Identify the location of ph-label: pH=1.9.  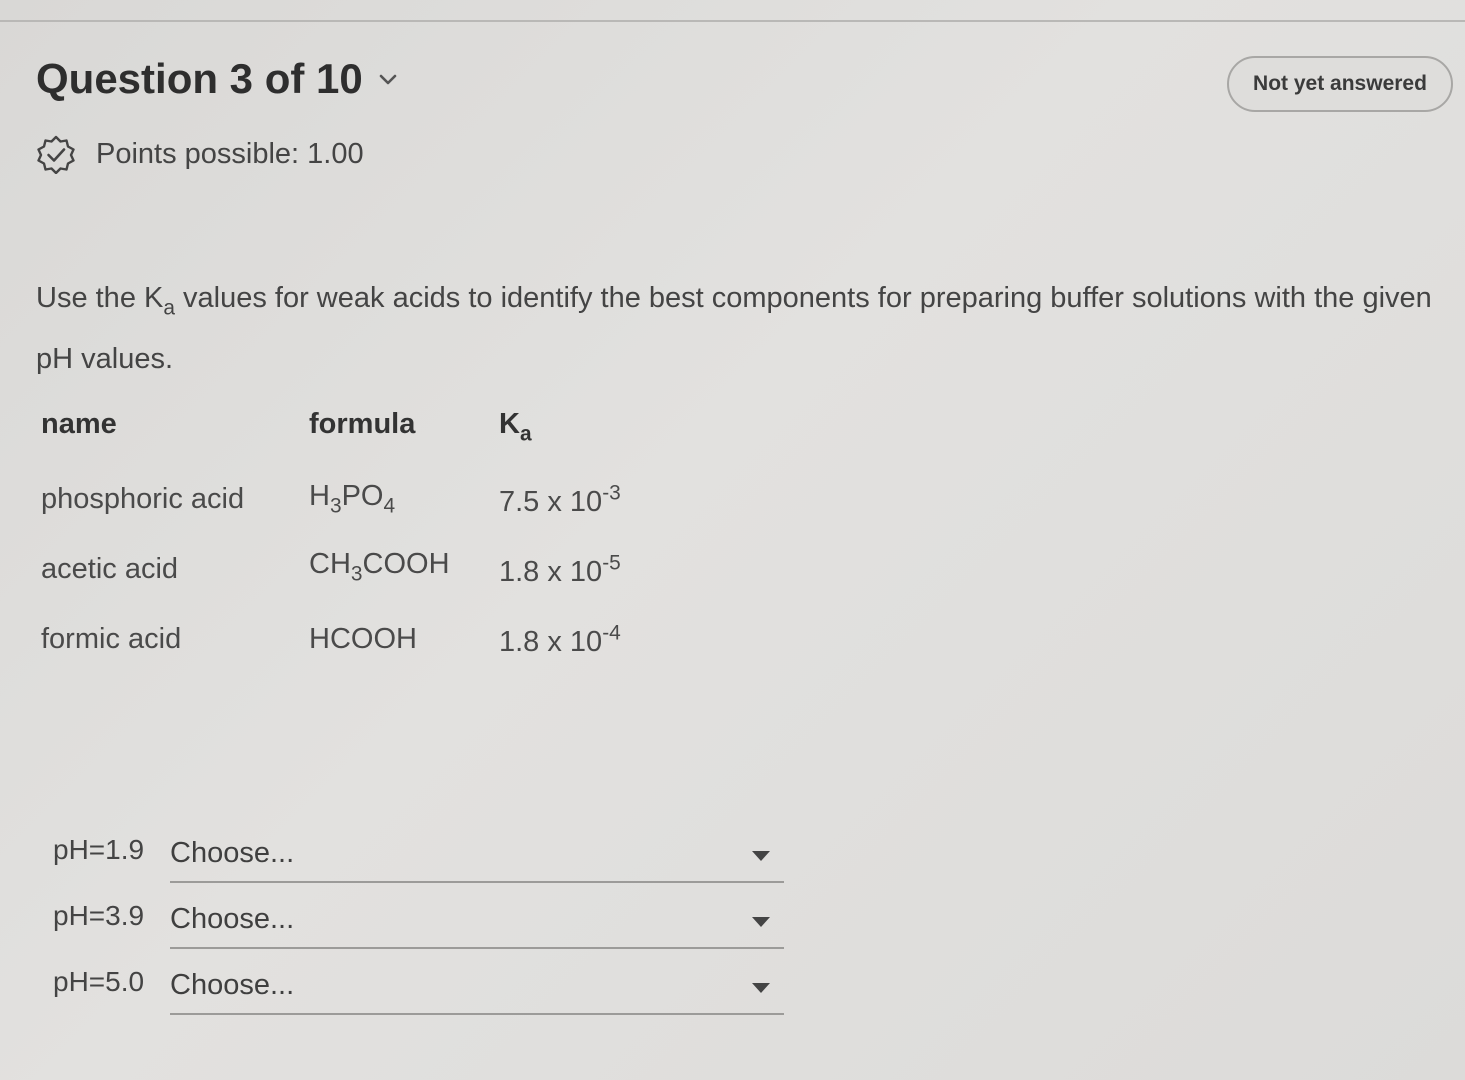
(99, 849).